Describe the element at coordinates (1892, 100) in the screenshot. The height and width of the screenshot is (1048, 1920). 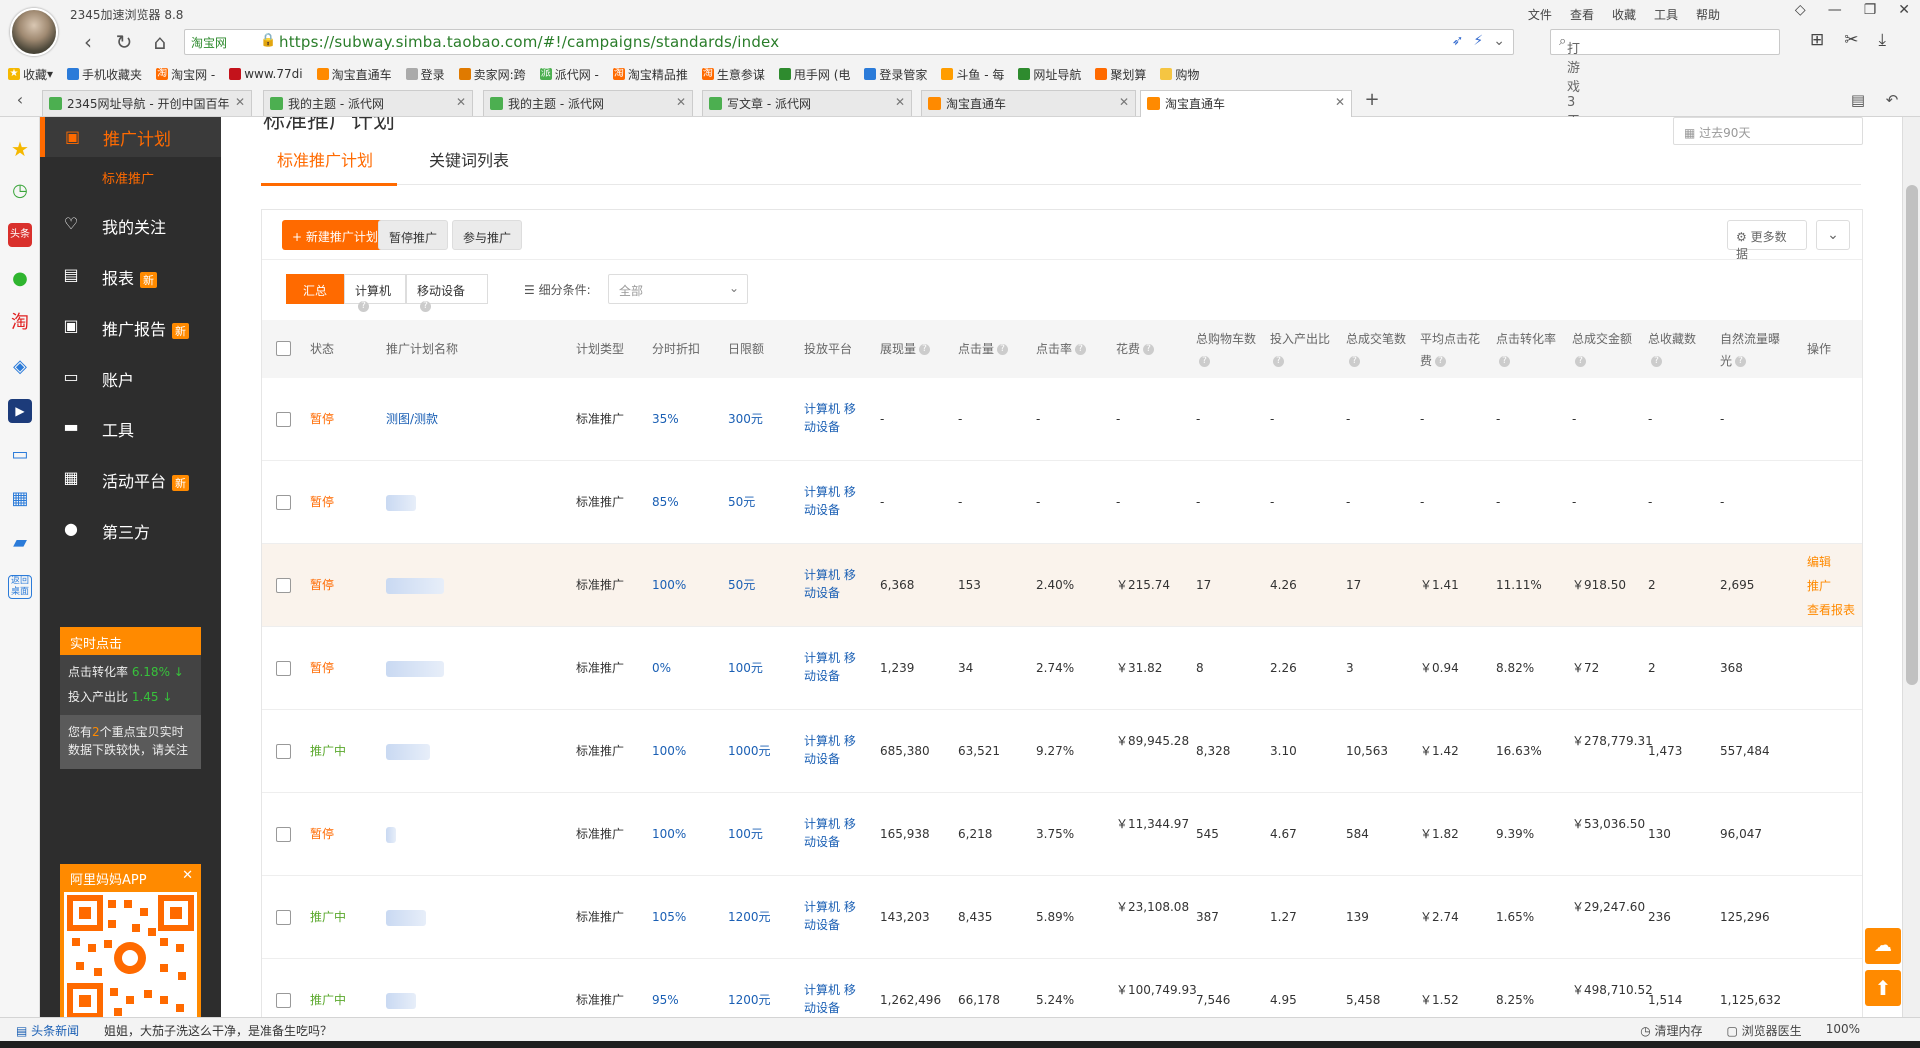
I see `undo-close-icon: ↶` at that location.